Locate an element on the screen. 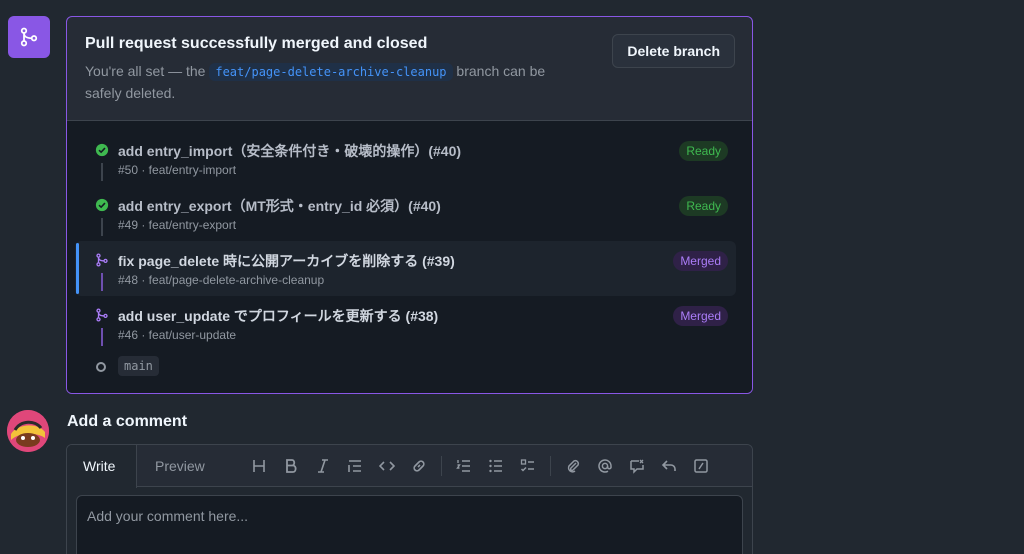 This screenshot has height=554, width=1024. quote-icon is located at coordinates (355, 466).